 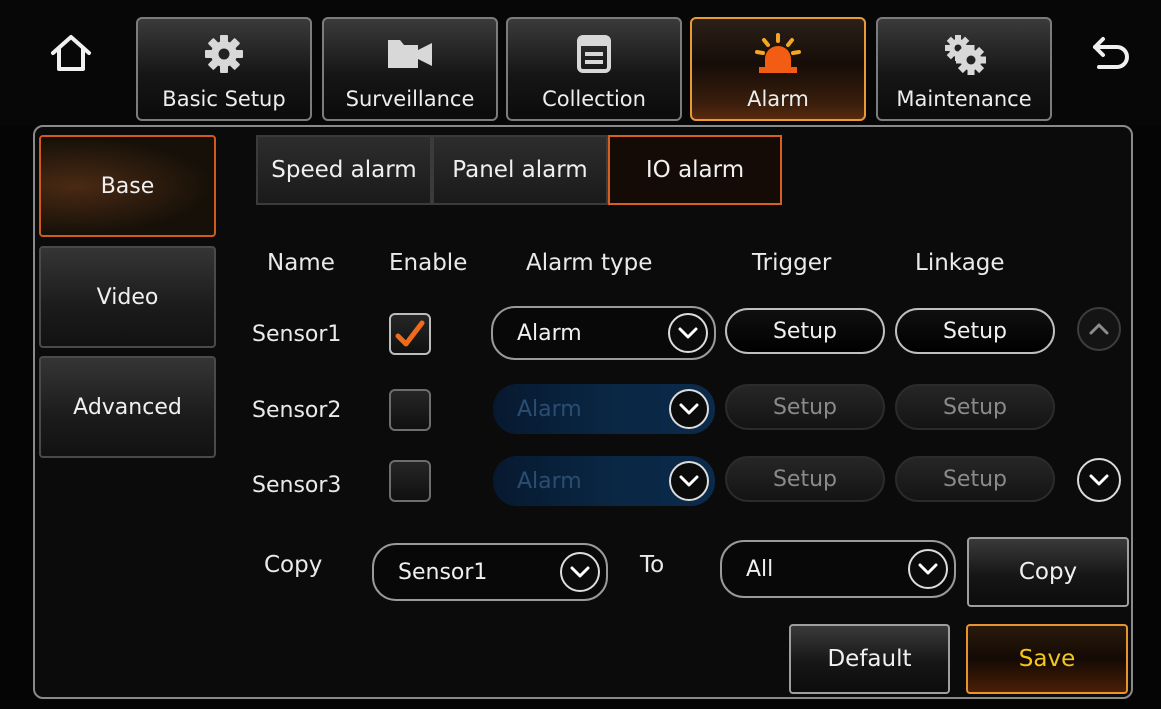 I want to click on scroll-up-button, so click(x=1099, y=329).